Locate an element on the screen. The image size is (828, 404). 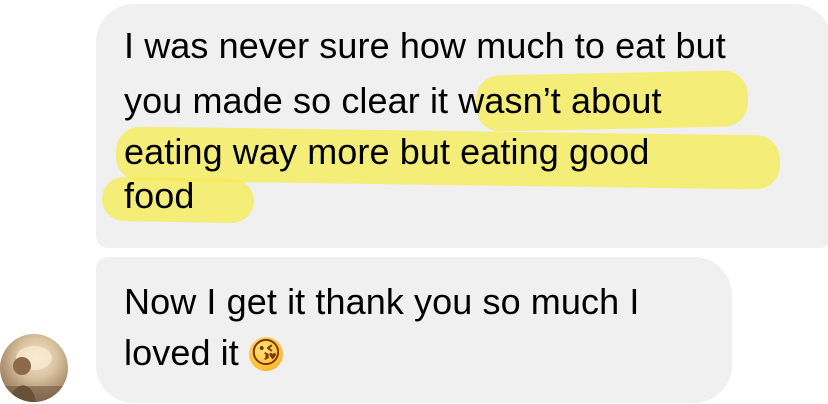
message-1-line-1: I was never sure how much to eat but is located at coordinates (425, 45).